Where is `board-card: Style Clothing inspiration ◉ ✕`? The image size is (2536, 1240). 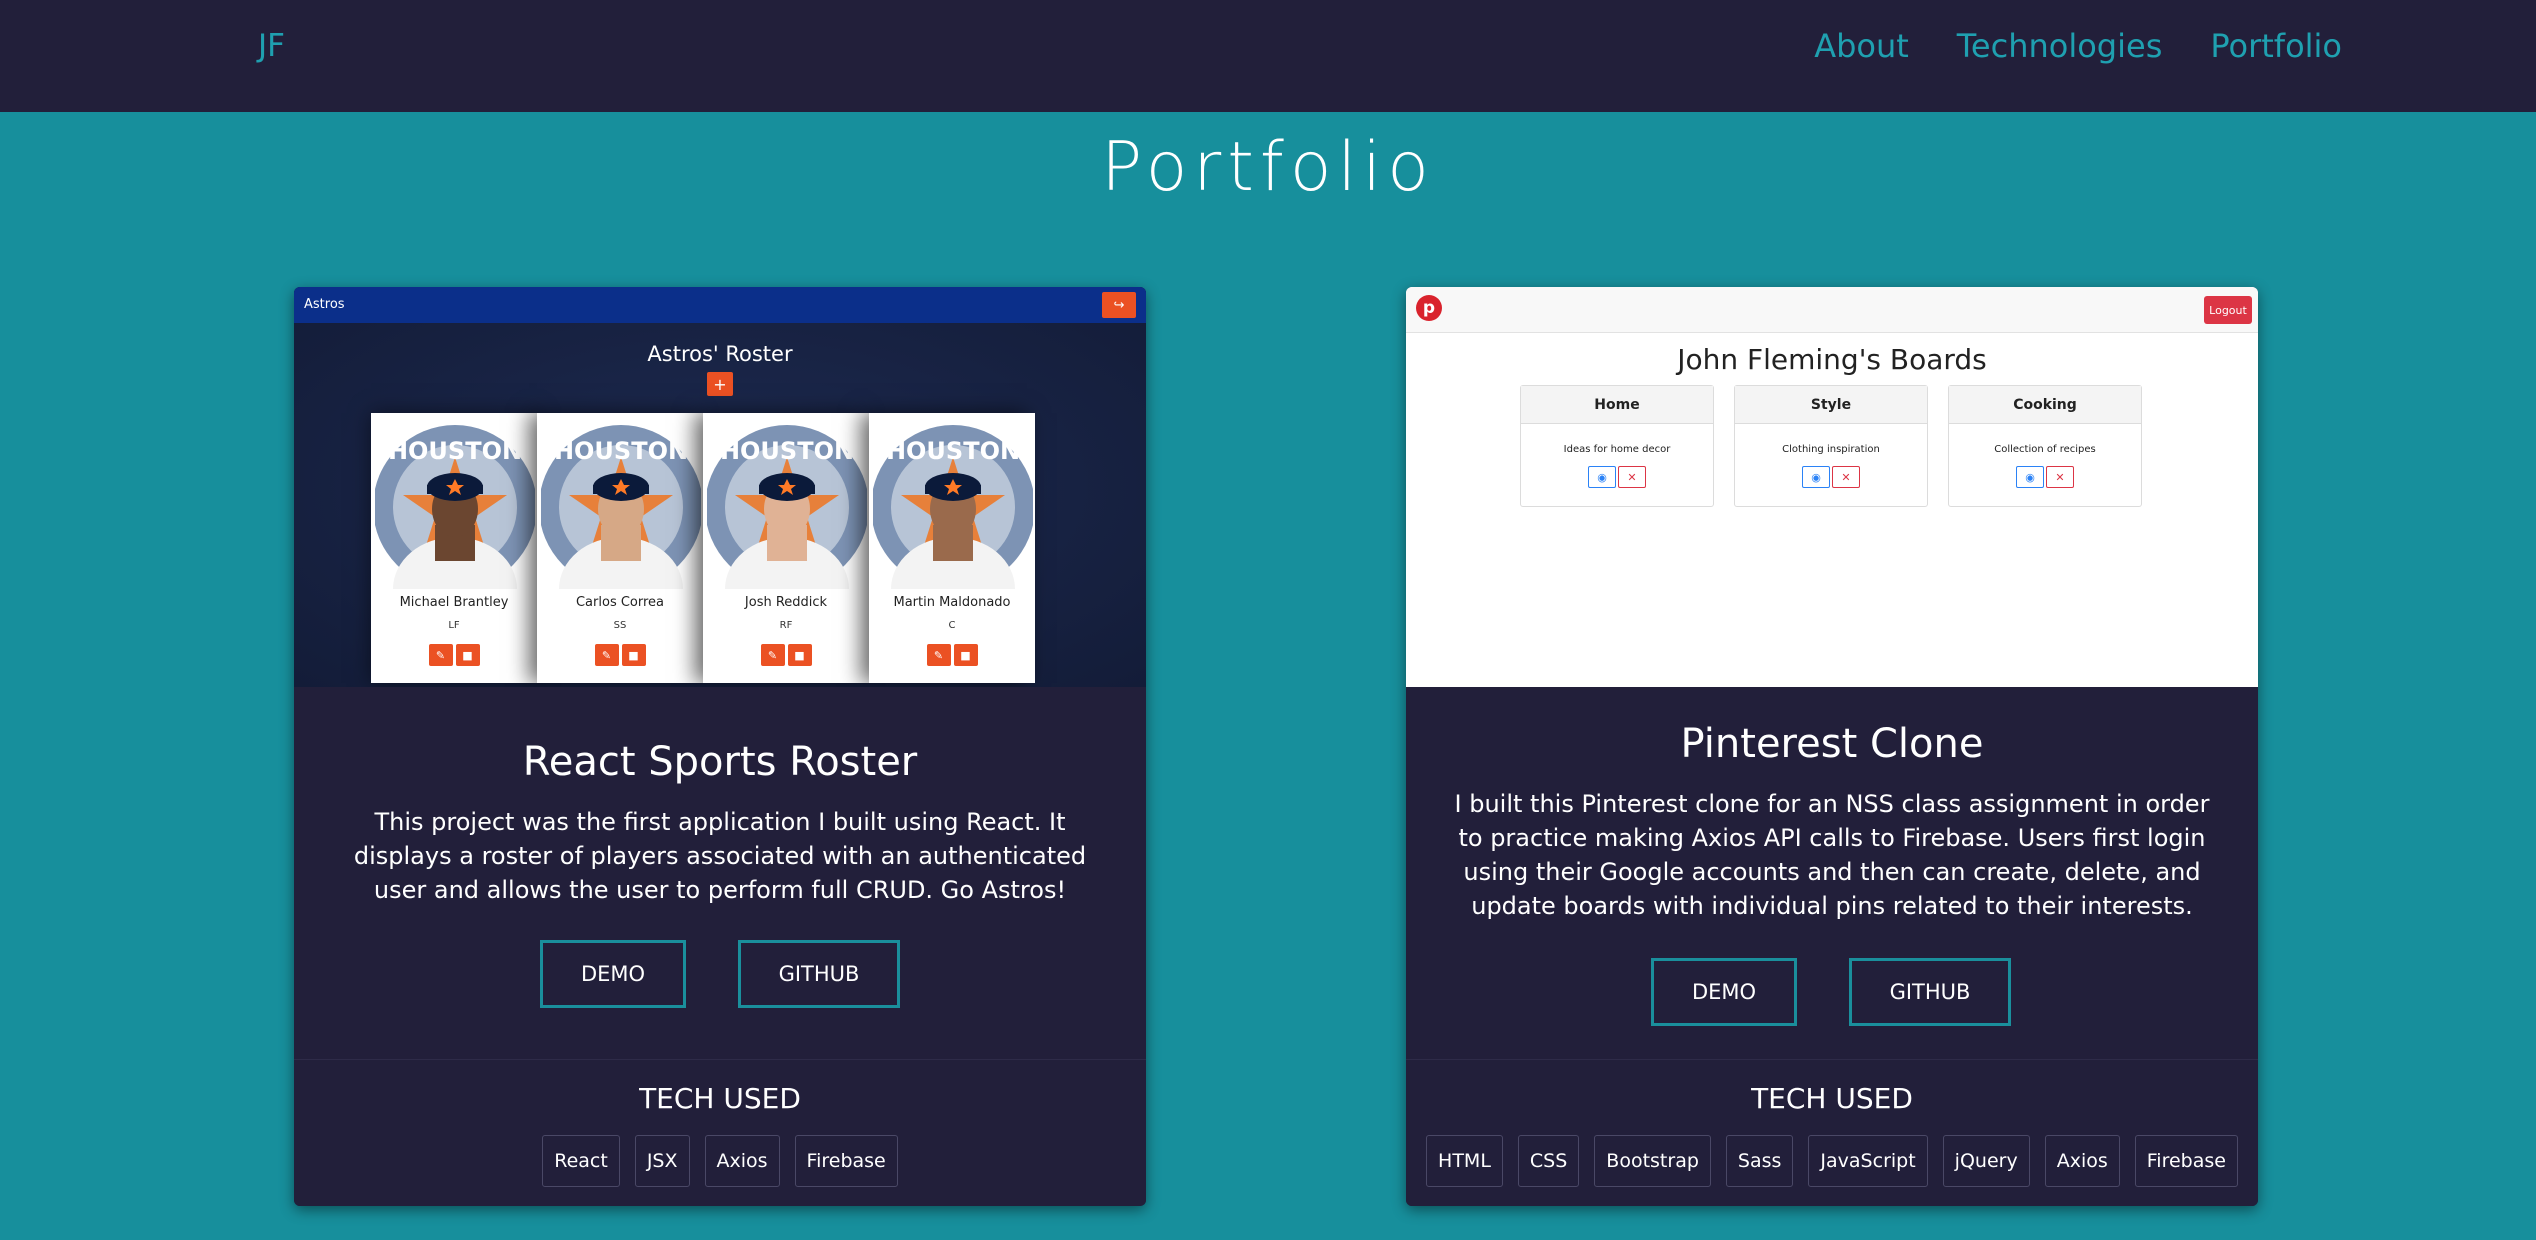 board-card: Style Clothing inspiration ◉ ✕ is located at coordinates (1831, 446).